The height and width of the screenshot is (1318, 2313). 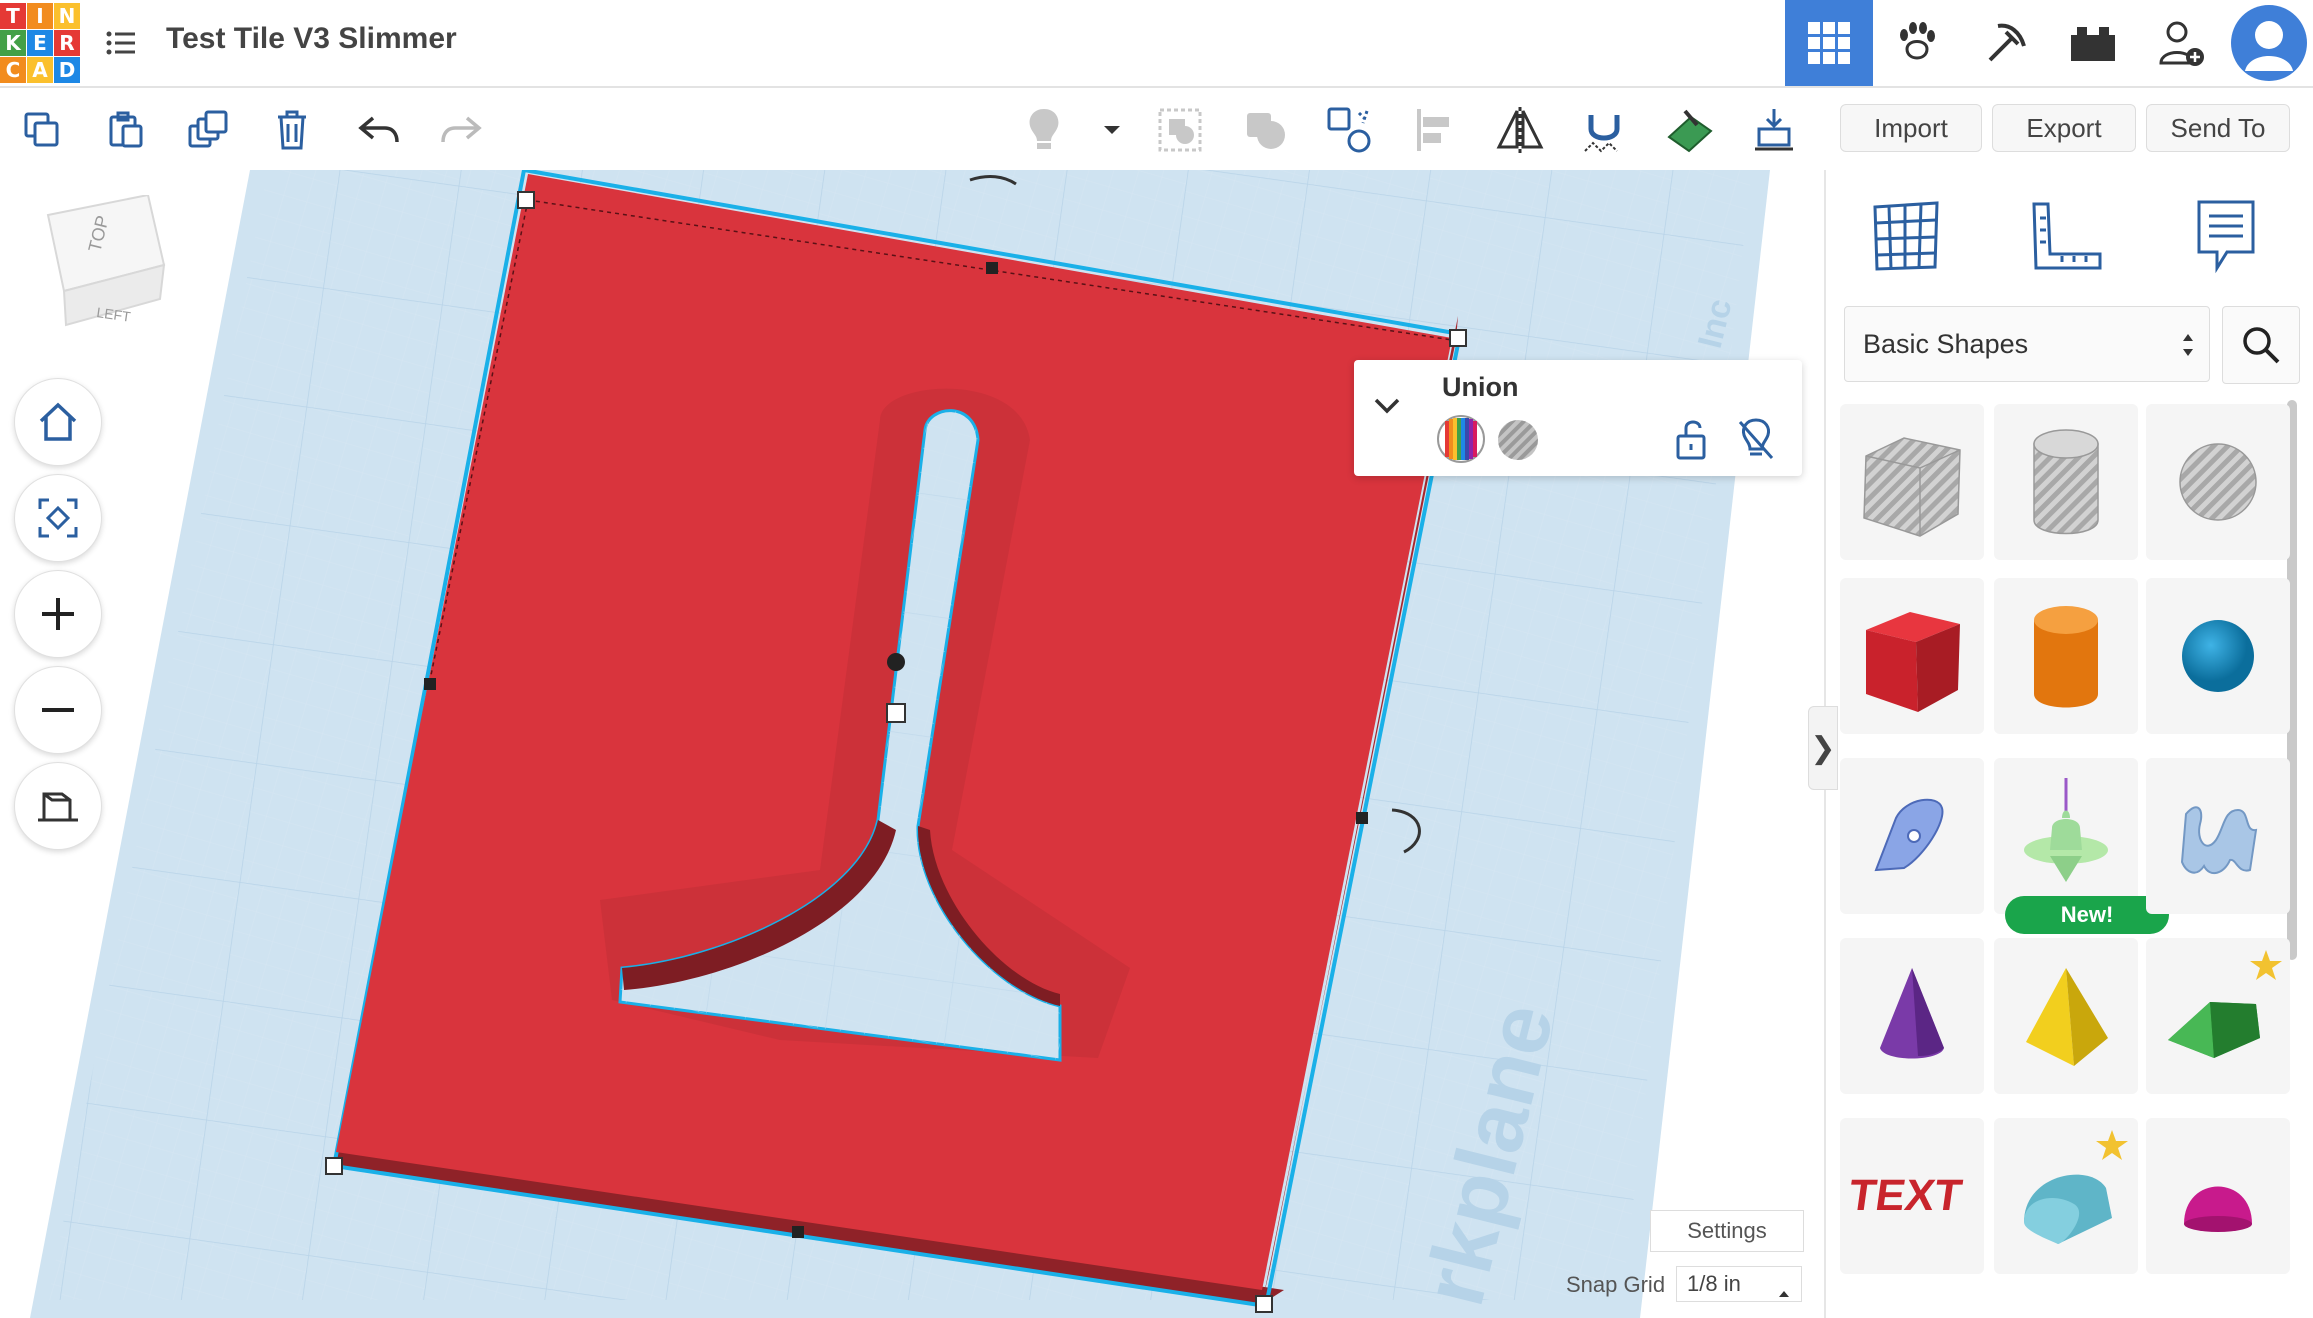 I want to click on zoom-out-icon, so click(x=58, y=710).